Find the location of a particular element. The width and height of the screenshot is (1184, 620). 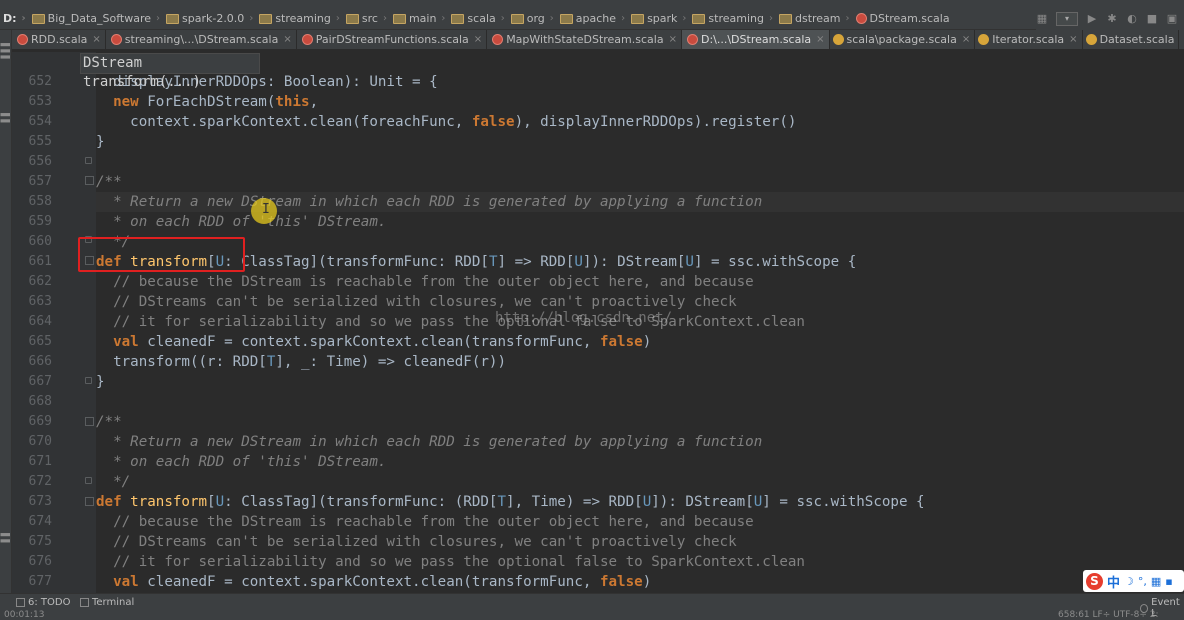

skin-icon: ▪ is located at coordinates (1168, 581).